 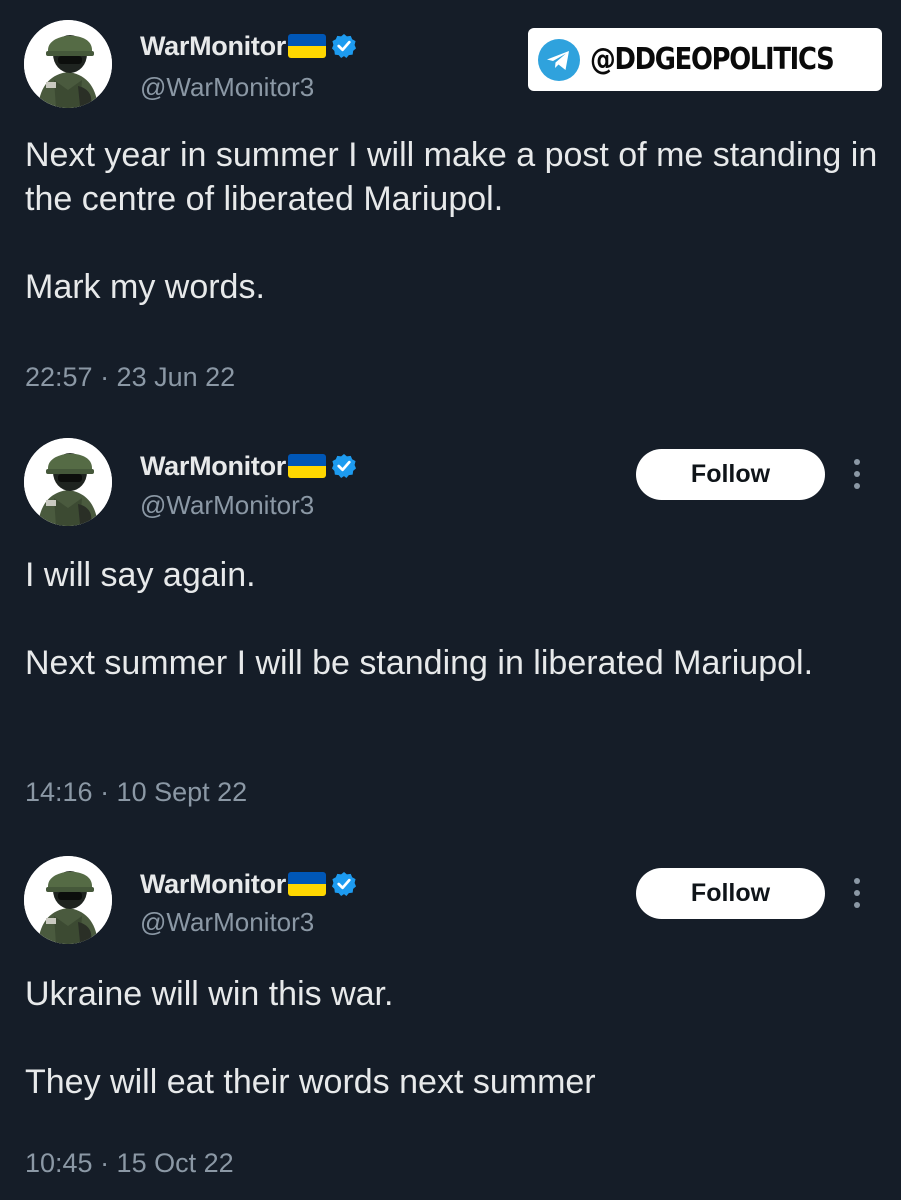 What do you see at coordinates (559, 59) in the screenshot?
I see `telegram-icon` at bounding box center [559, 59].